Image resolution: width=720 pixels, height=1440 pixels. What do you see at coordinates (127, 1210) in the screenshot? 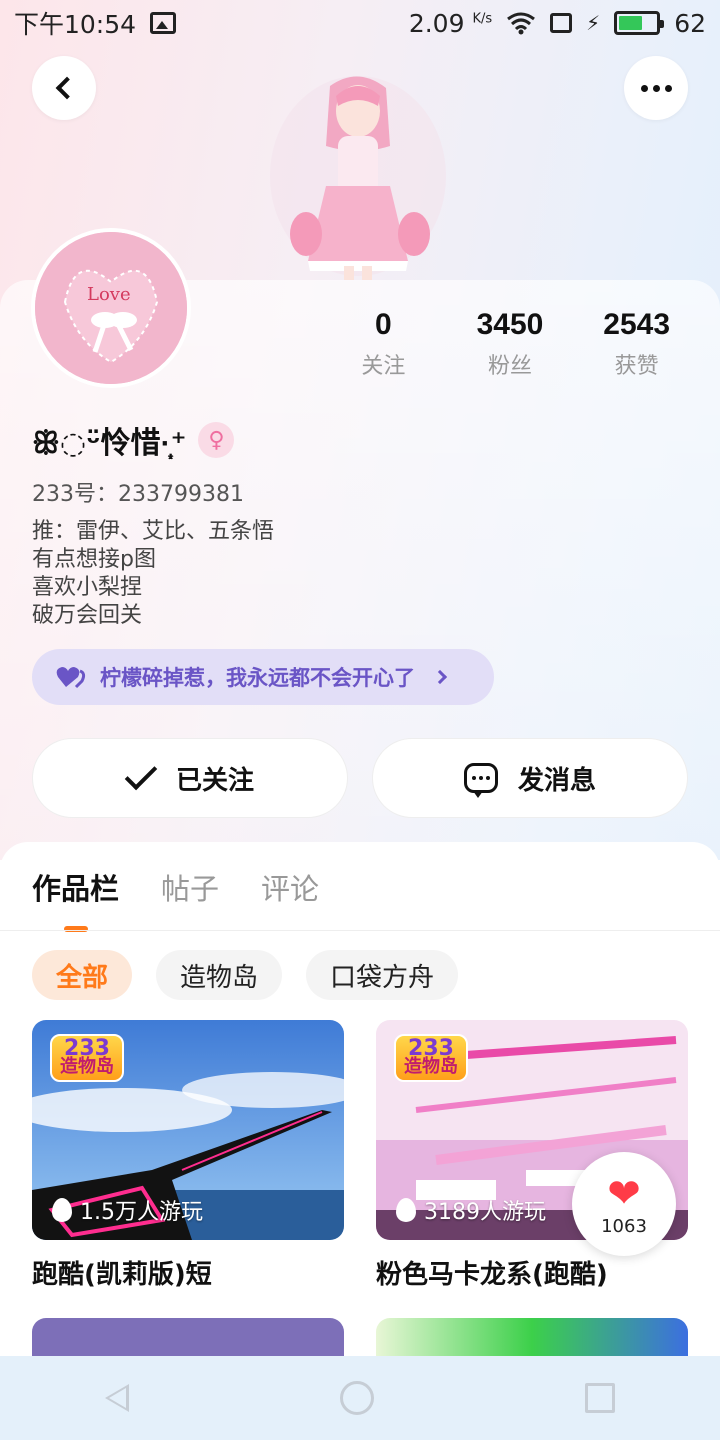
I see `play-count: 1.5万人游玩` at bounding box center [127, 1210].